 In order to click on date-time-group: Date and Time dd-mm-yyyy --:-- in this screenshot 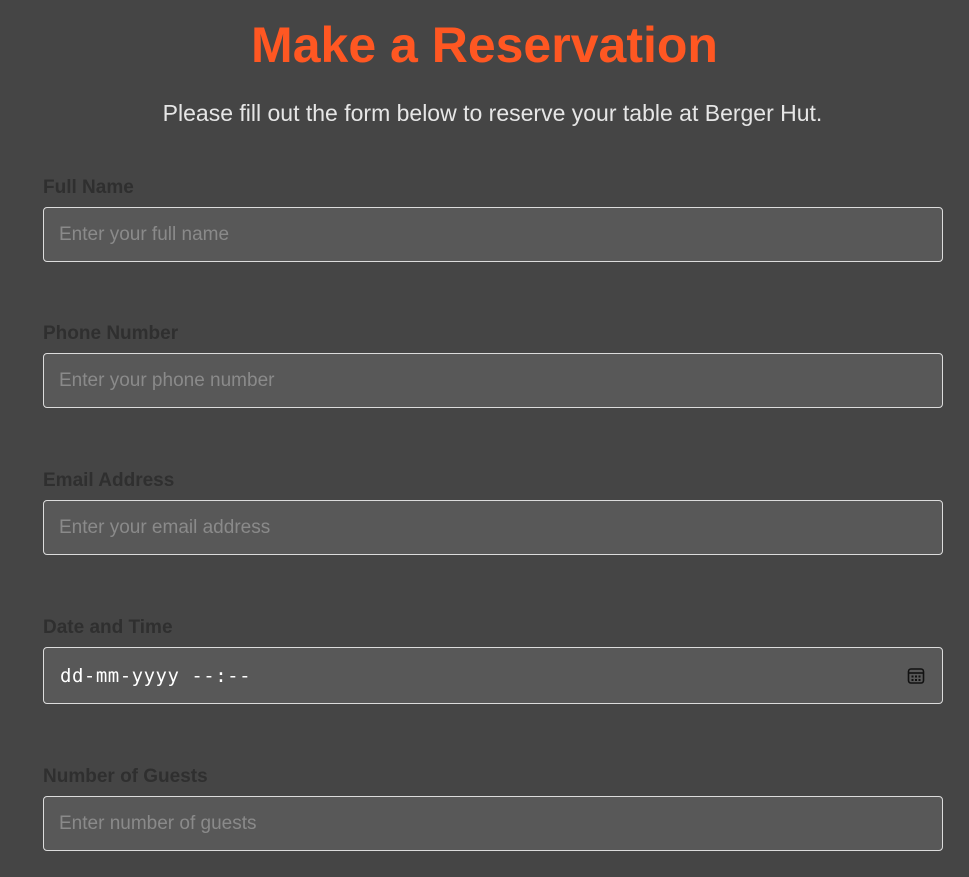, I will do `click(493, 660)`.